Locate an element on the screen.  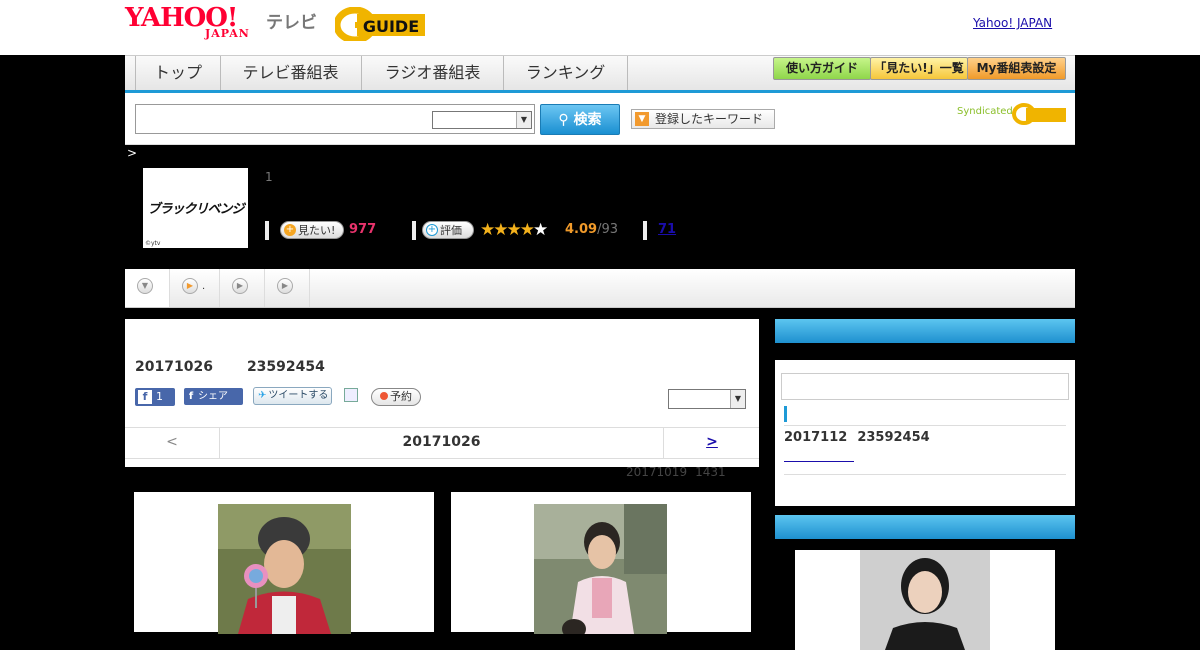
broadcast-date: 20171026 is located at coordinates (174, 367).